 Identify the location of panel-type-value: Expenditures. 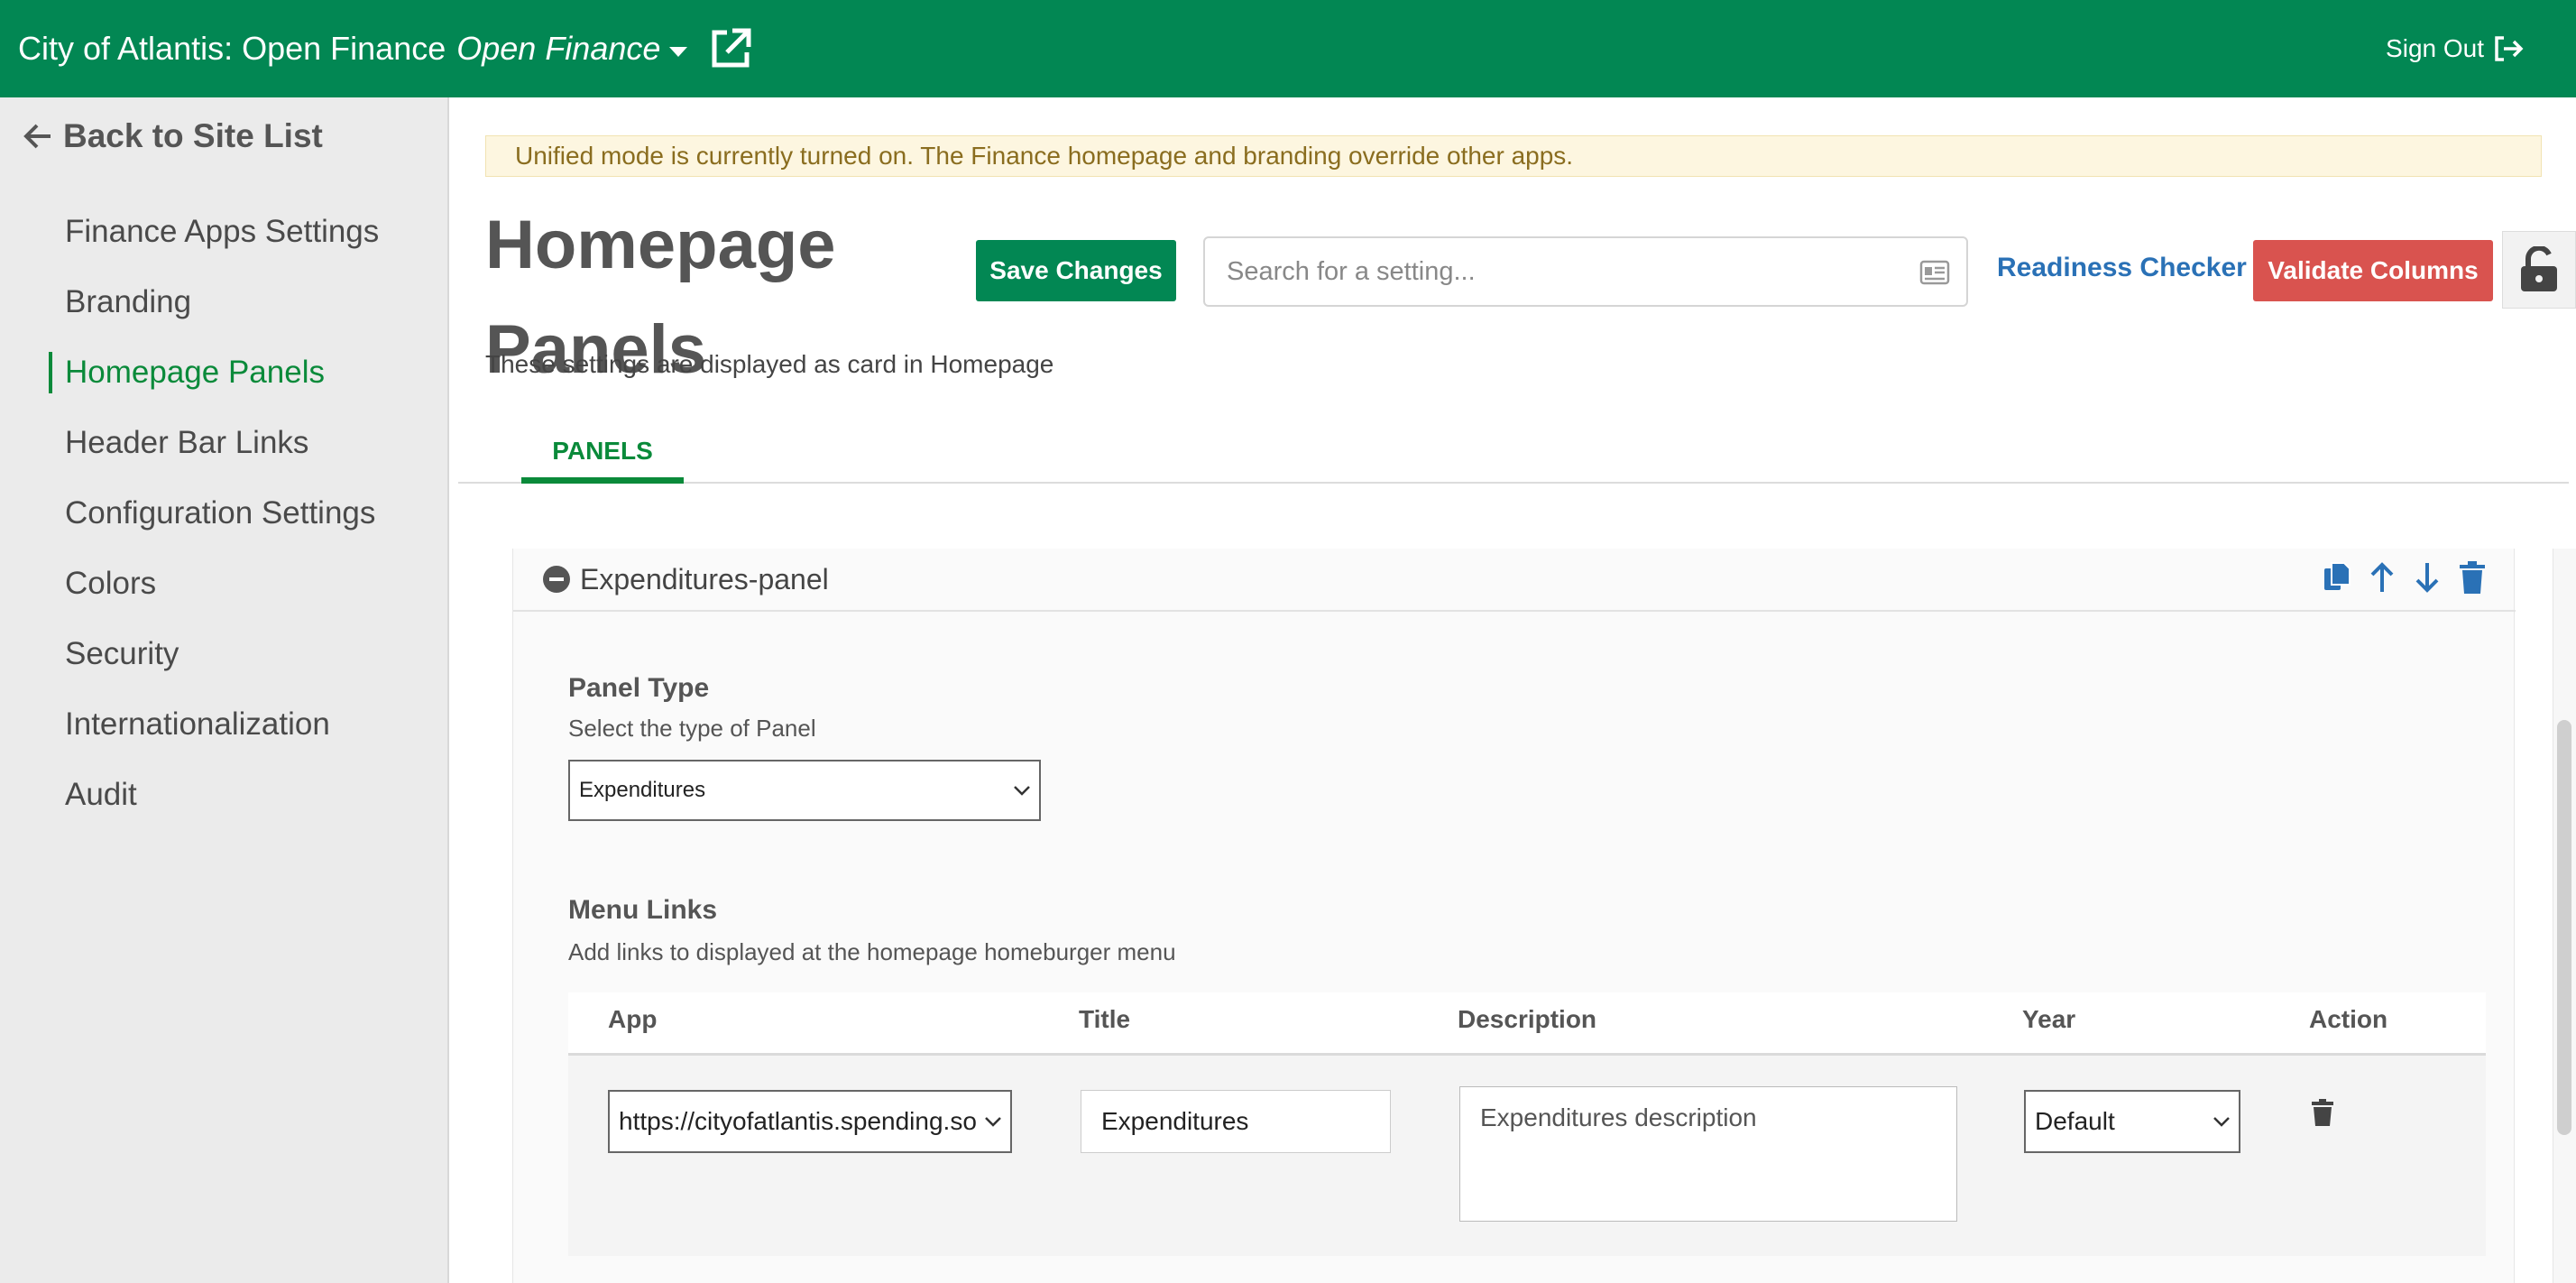
(642, 790).